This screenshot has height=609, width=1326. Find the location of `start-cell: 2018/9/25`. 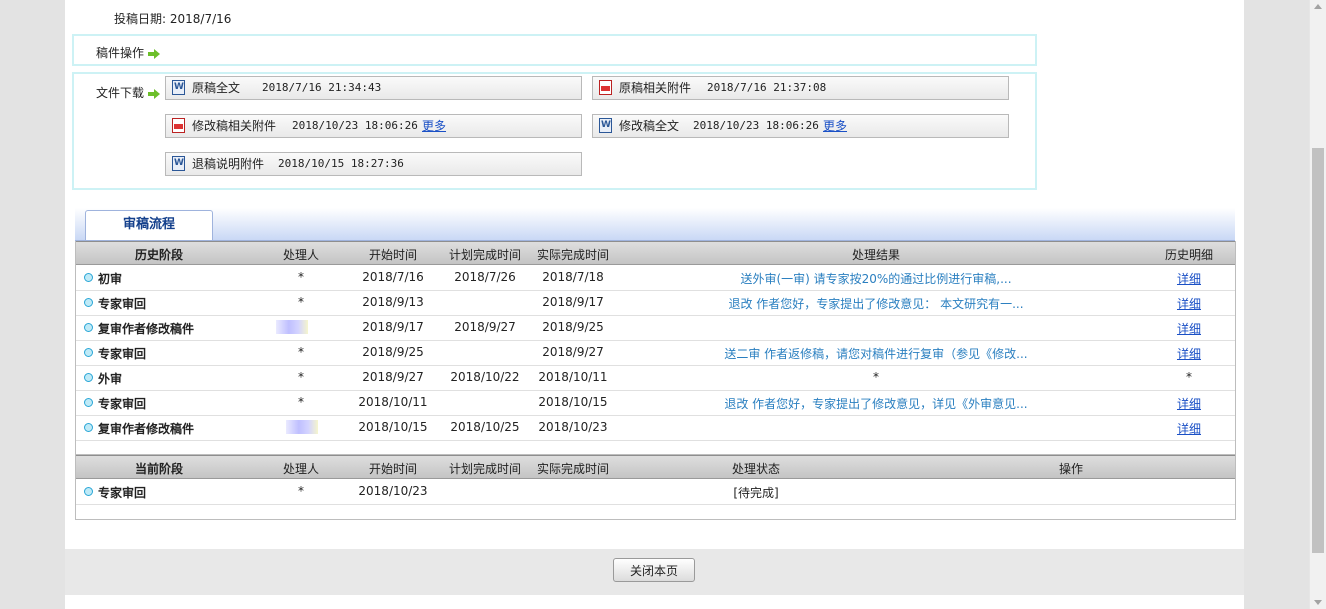

start-cell: 2018/9/25 is located at coordinates (393, 352).